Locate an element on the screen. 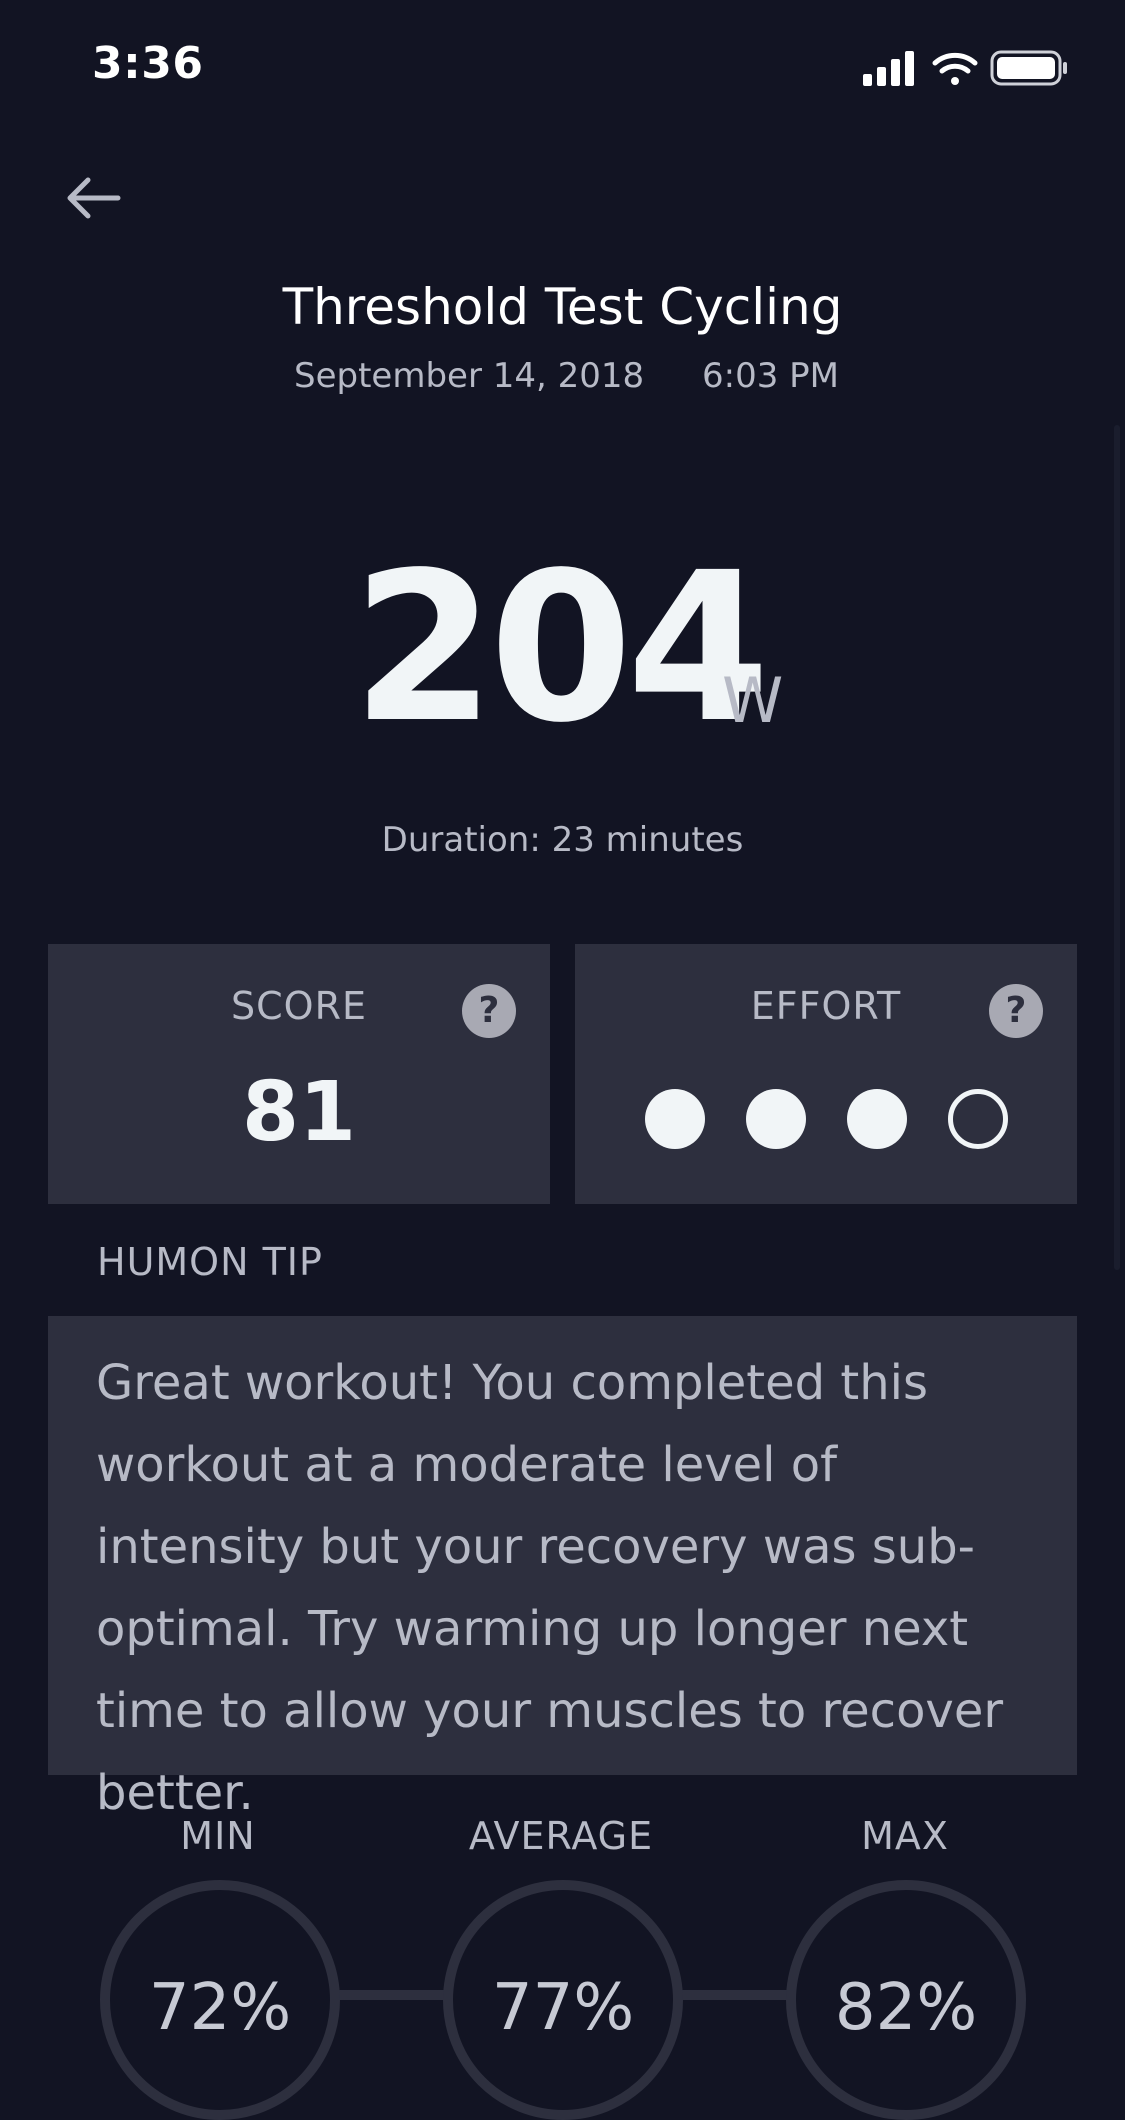 This screenshot has height=2120, width=1125. average-value: 77% is located at coordinates (563, 2008).